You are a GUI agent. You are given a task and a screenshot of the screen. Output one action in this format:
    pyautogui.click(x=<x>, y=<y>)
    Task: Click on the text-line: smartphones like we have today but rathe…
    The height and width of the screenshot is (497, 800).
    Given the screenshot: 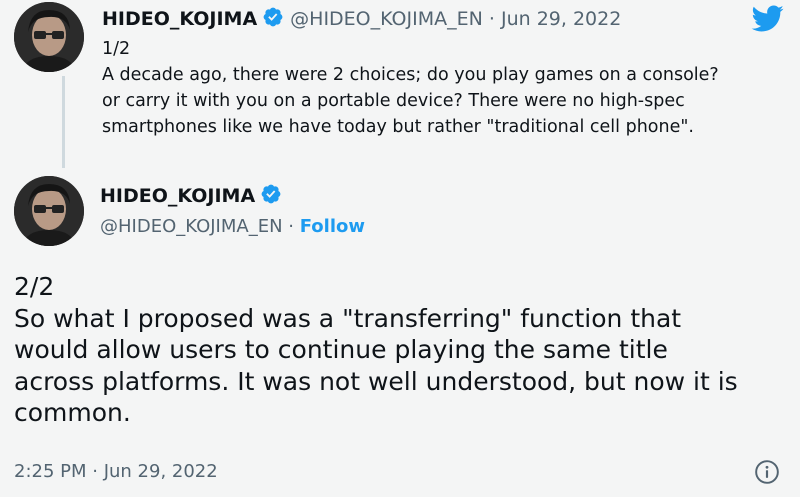 What is the action you would take?
    pyautogui.click(x=398, y=127)
    